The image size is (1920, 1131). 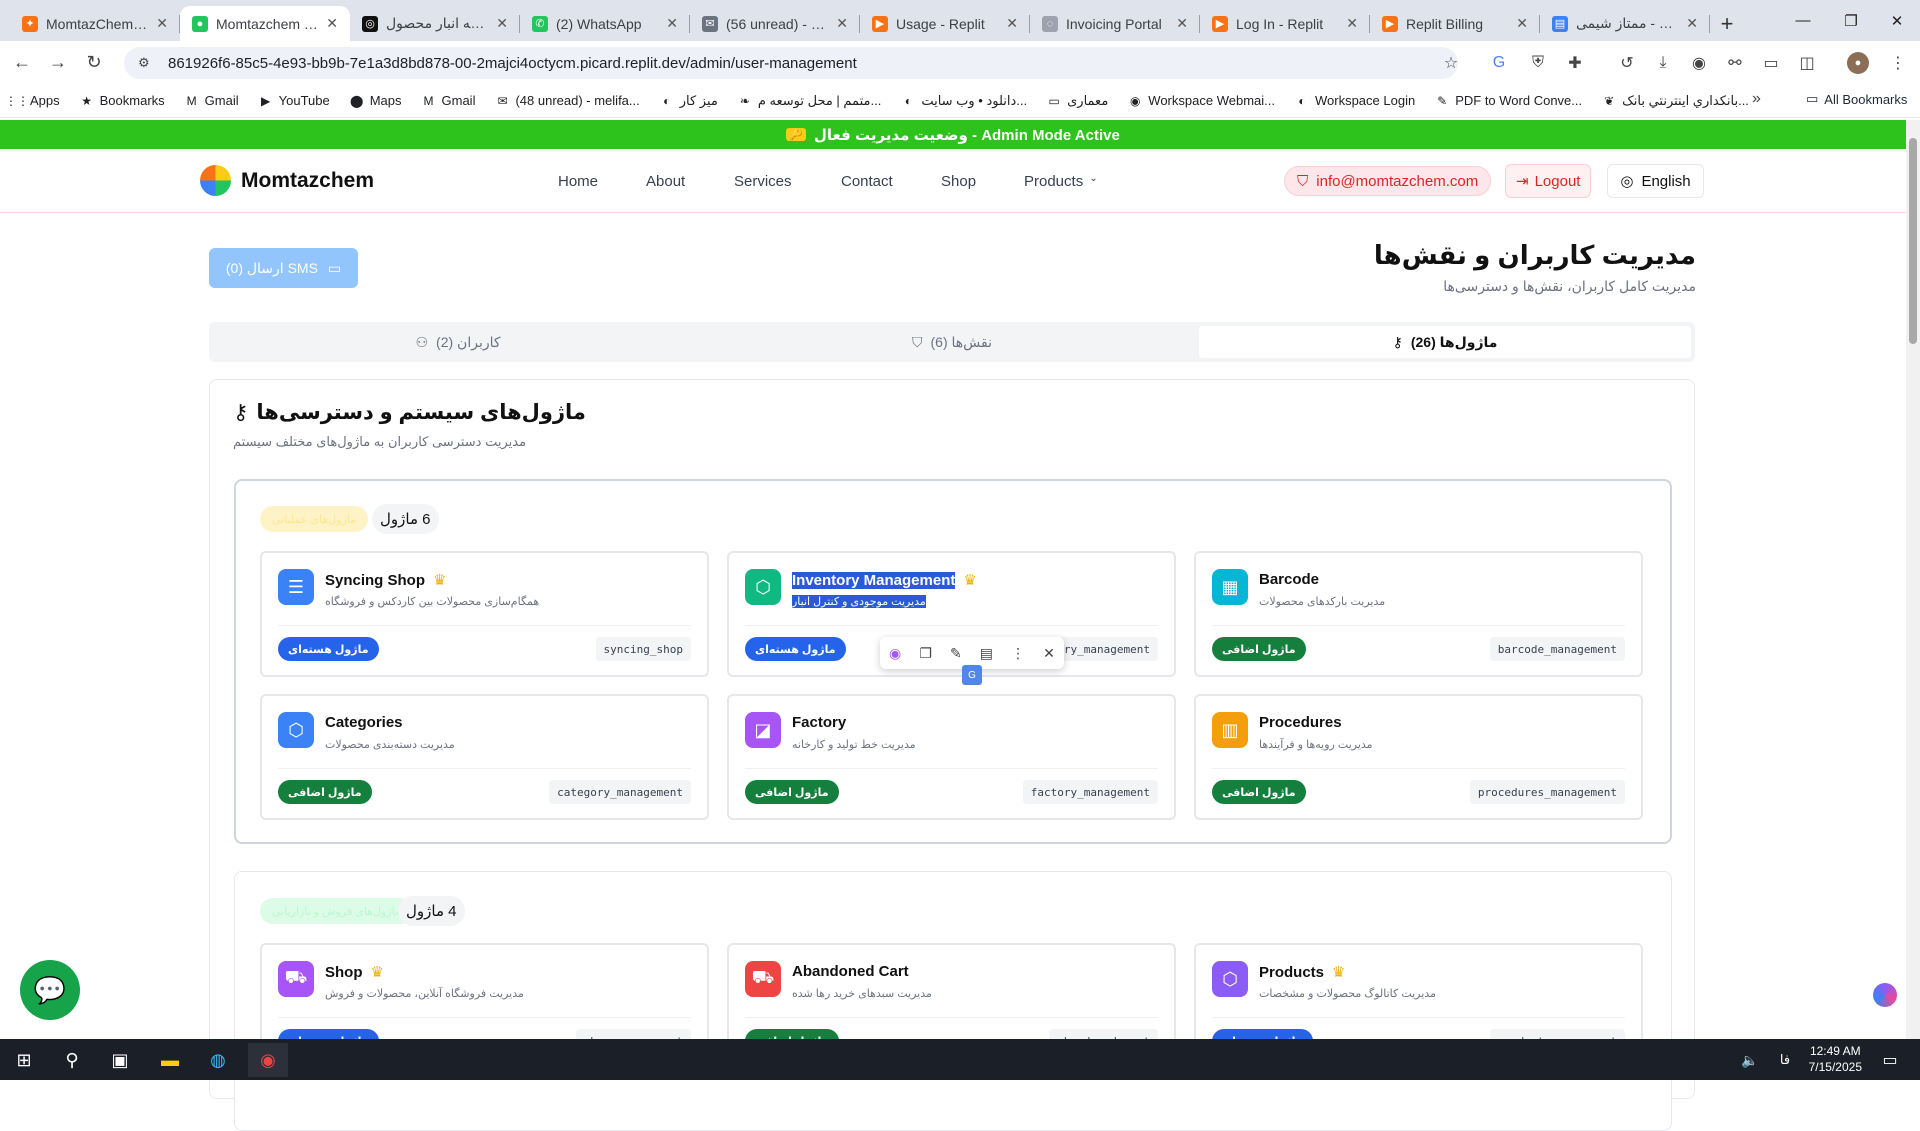 I want to click on search-icon: ⚲, so click(x=72, y=1060).